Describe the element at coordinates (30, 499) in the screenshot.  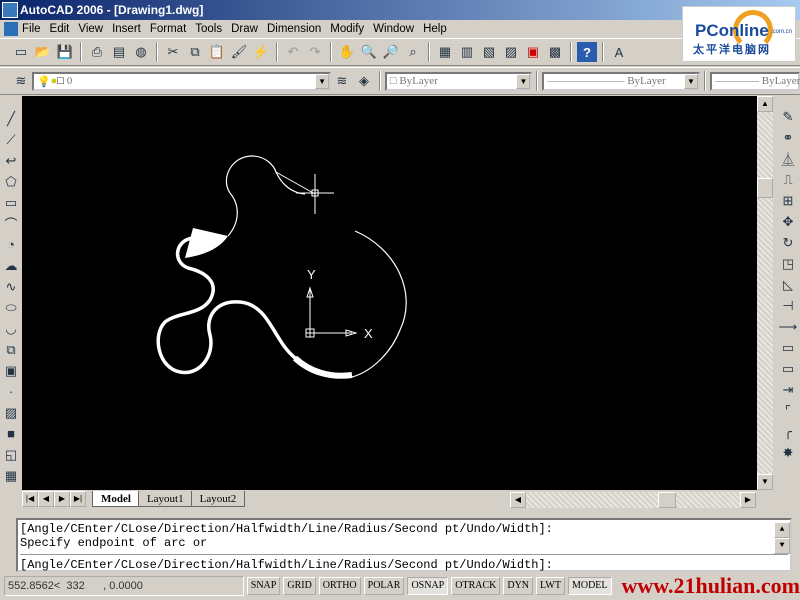
I see `first-tab-button: |◀` at that location.